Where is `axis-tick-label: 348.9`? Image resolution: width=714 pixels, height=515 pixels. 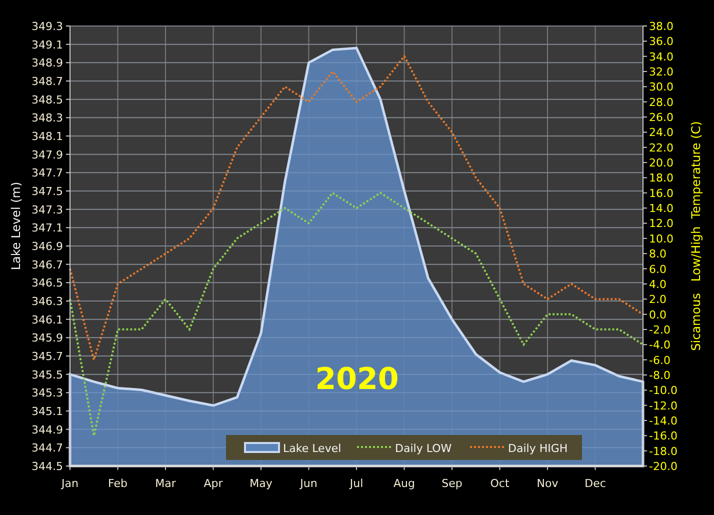
axis-tick-label: 348.9 is located at coordinates (47, 63).